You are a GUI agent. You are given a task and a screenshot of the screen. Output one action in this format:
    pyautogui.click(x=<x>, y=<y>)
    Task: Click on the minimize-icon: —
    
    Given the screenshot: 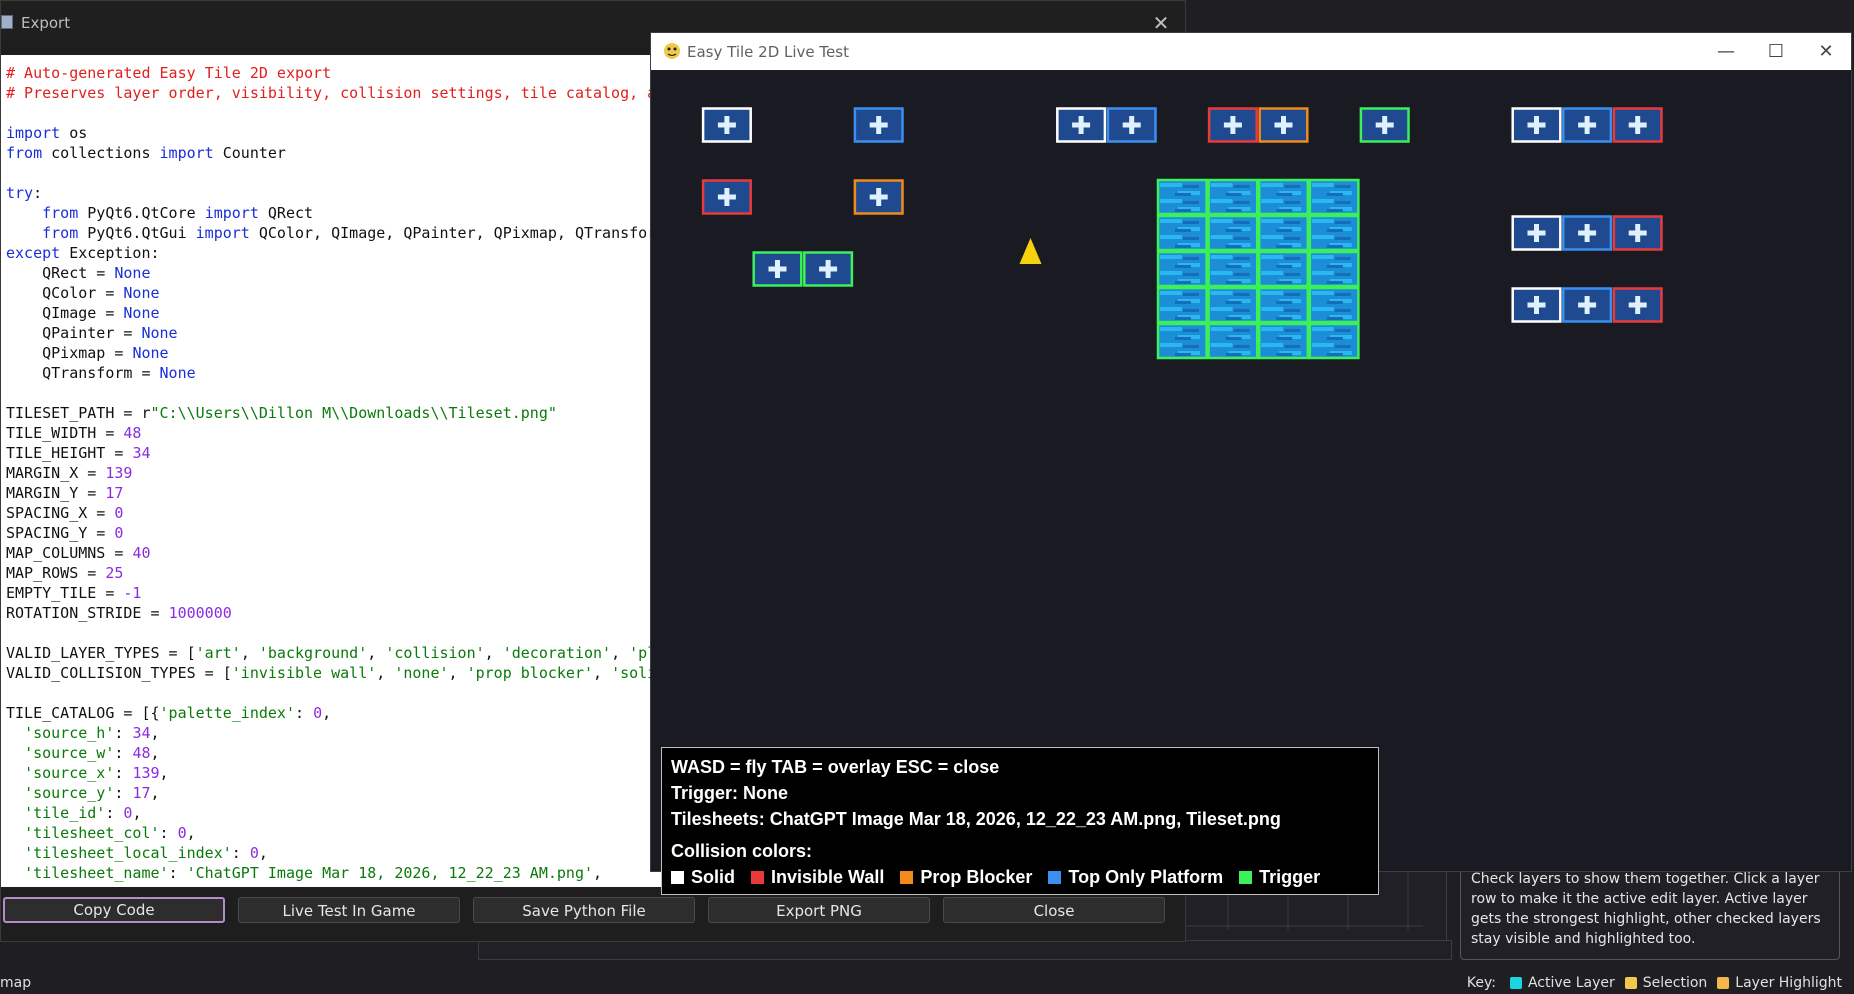 What is the action you would take?
    pyautogui.click(x=1726, y=52)
    